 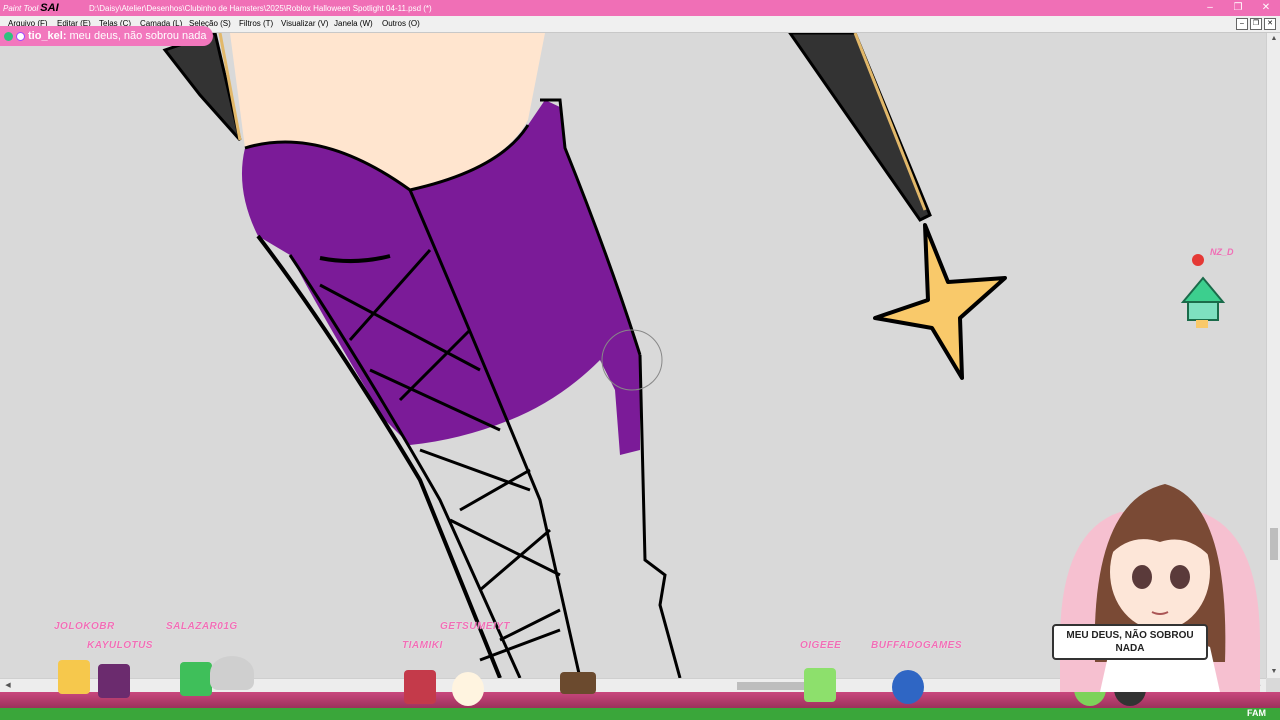 What do you see at coordinates (49, 8) in the screenshot?
I see `logo-big-text: SAI` at bounding box center [49, 8].